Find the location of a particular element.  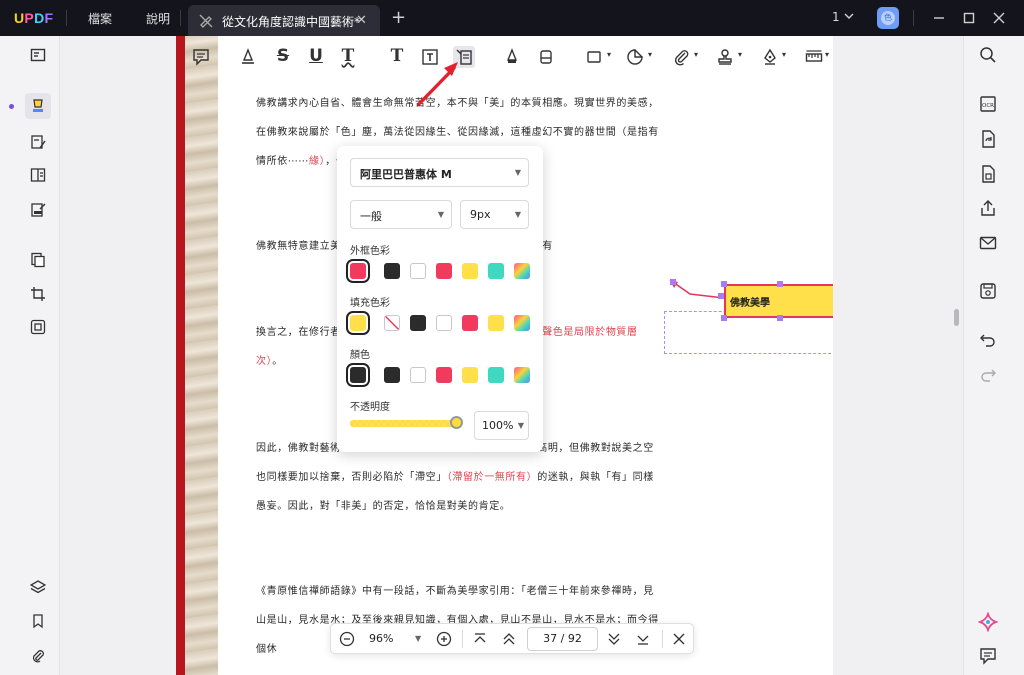

sticker-dropdown-icon: ▾ is located at coordinates (650, 54).